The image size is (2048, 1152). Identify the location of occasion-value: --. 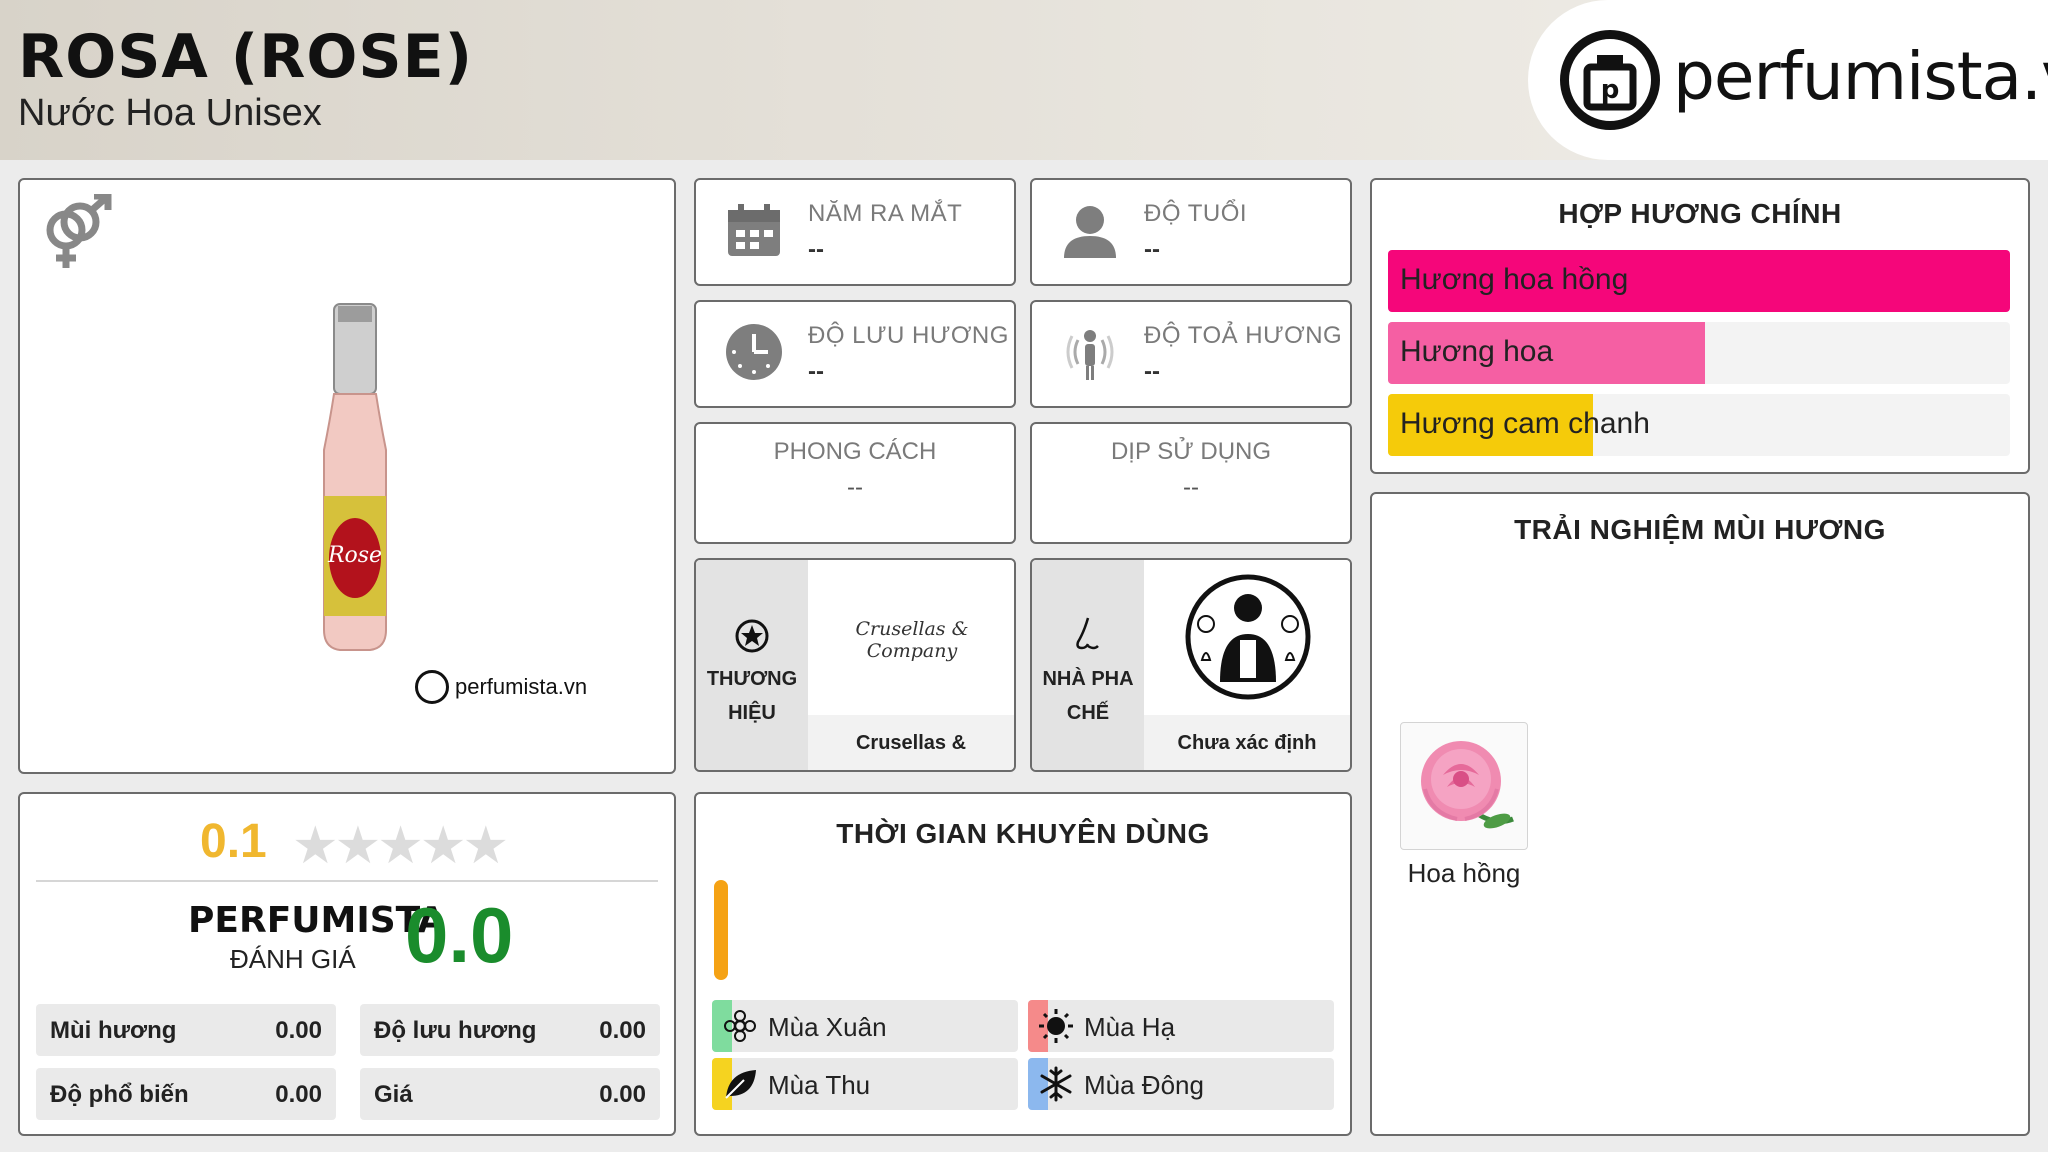
(1191, 487).